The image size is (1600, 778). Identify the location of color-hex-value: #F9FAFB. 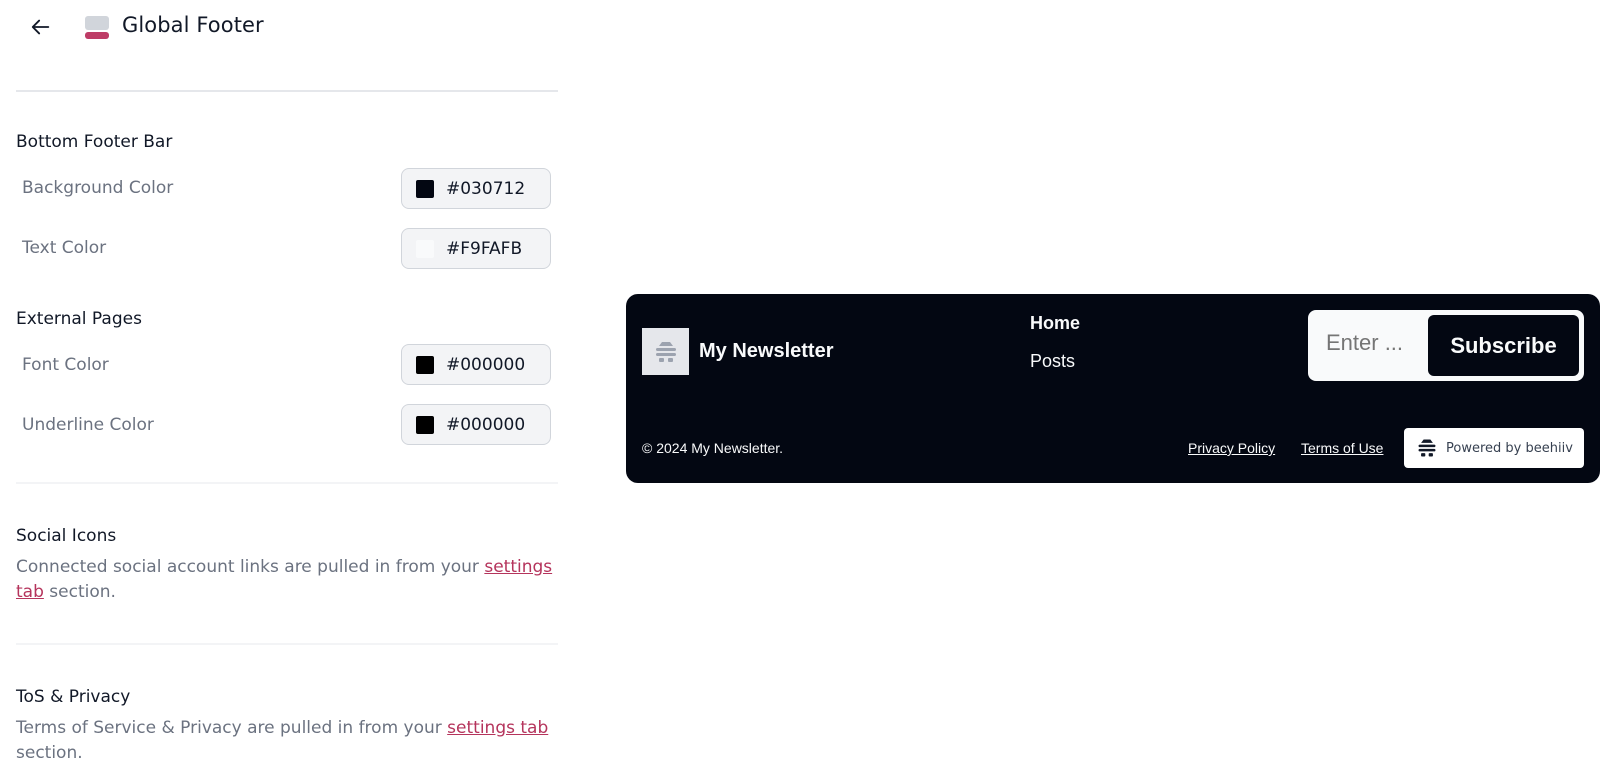
(484, 248).